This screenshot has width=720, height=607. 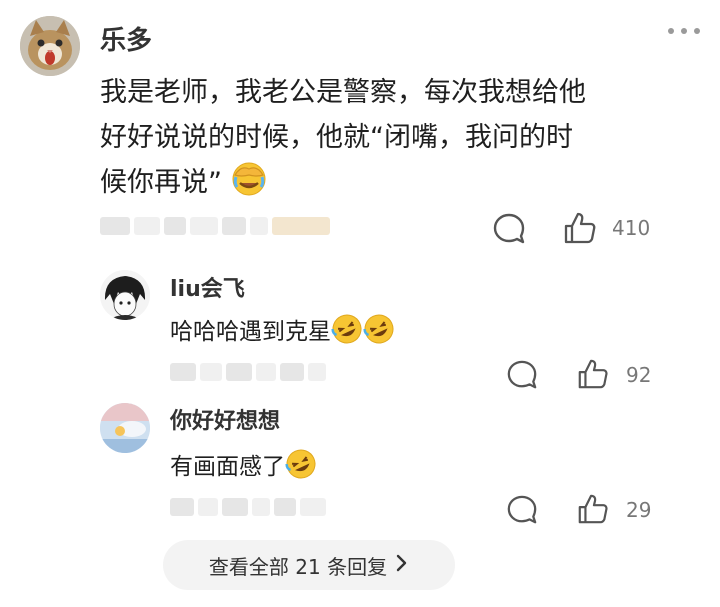 What do you see at coordinates (402, 565) in the screenshot?
I see `chevron-right-icon` at bounding box center [402, 565].